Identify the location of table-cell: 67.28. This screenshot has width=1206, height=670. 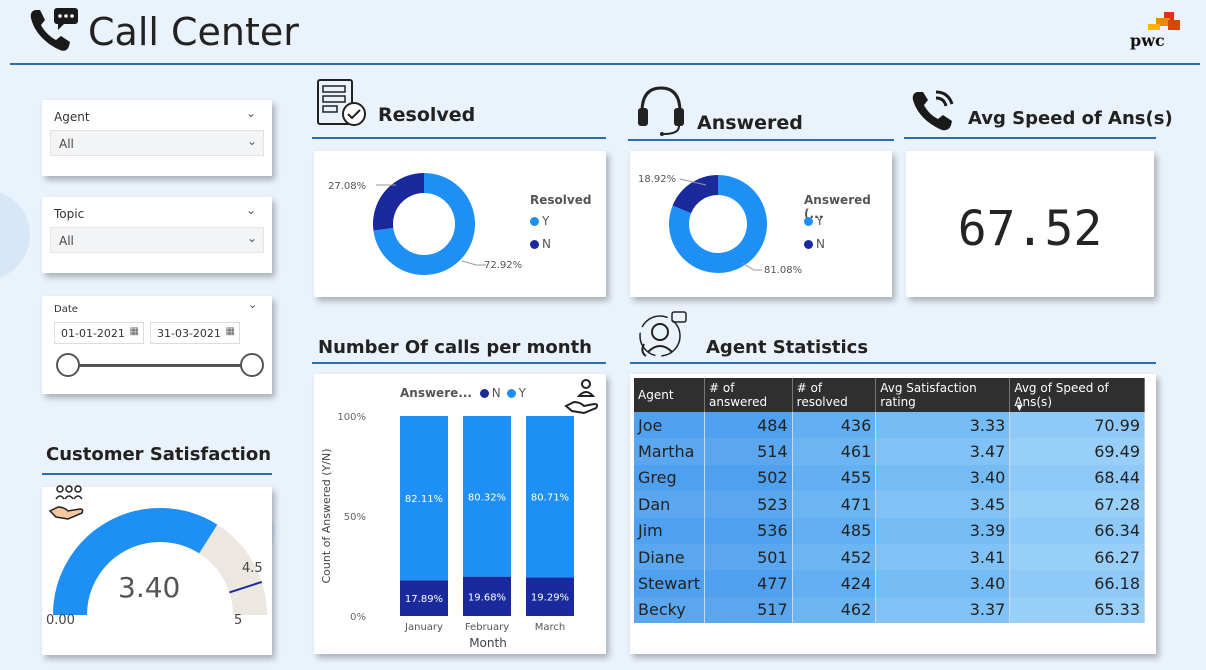
(1077, 504).